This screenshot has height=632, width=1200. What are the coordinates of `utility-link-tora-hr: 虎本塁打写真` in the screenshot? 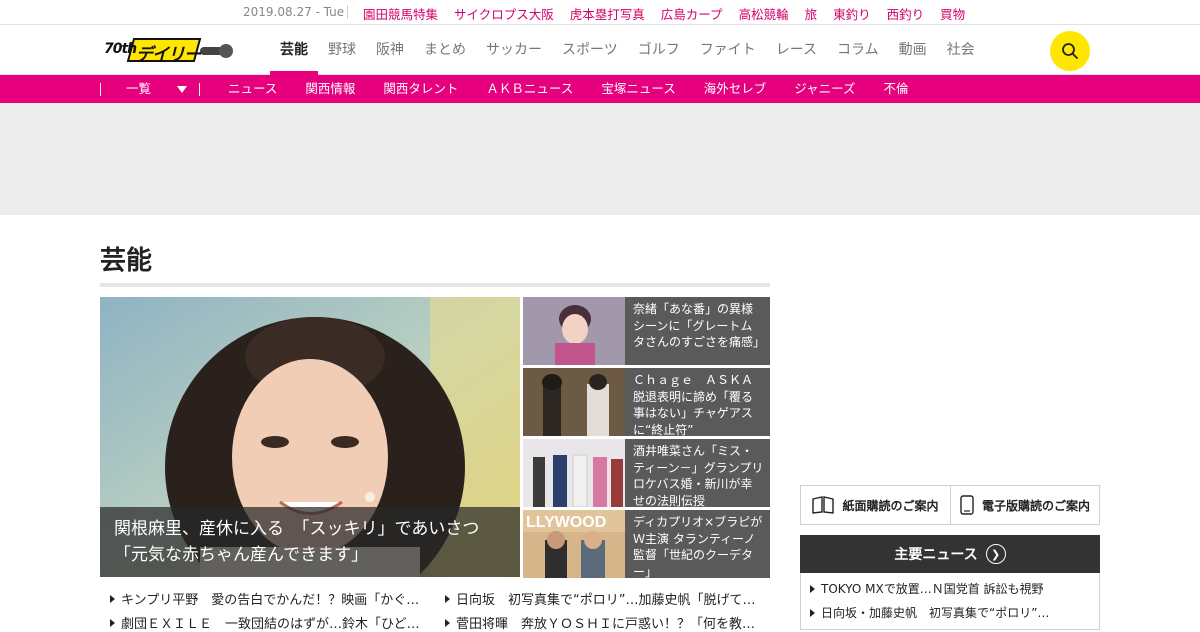 It's located at (607, 13).